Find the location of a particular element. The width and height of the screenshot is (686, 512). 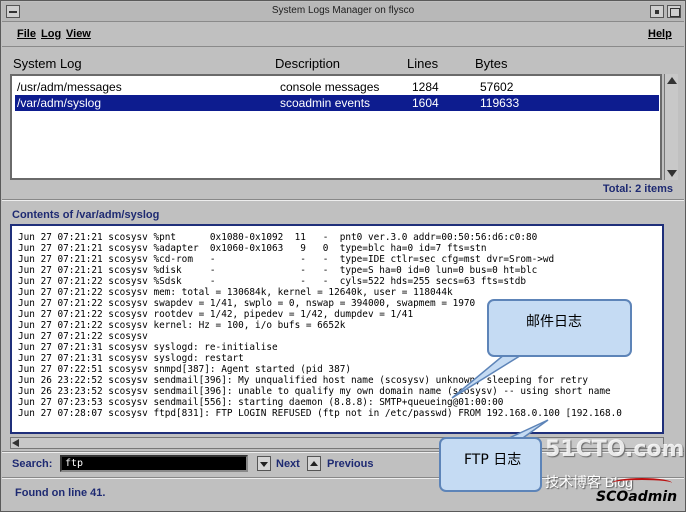

callout-pointers is located at coordinates (500, 397).